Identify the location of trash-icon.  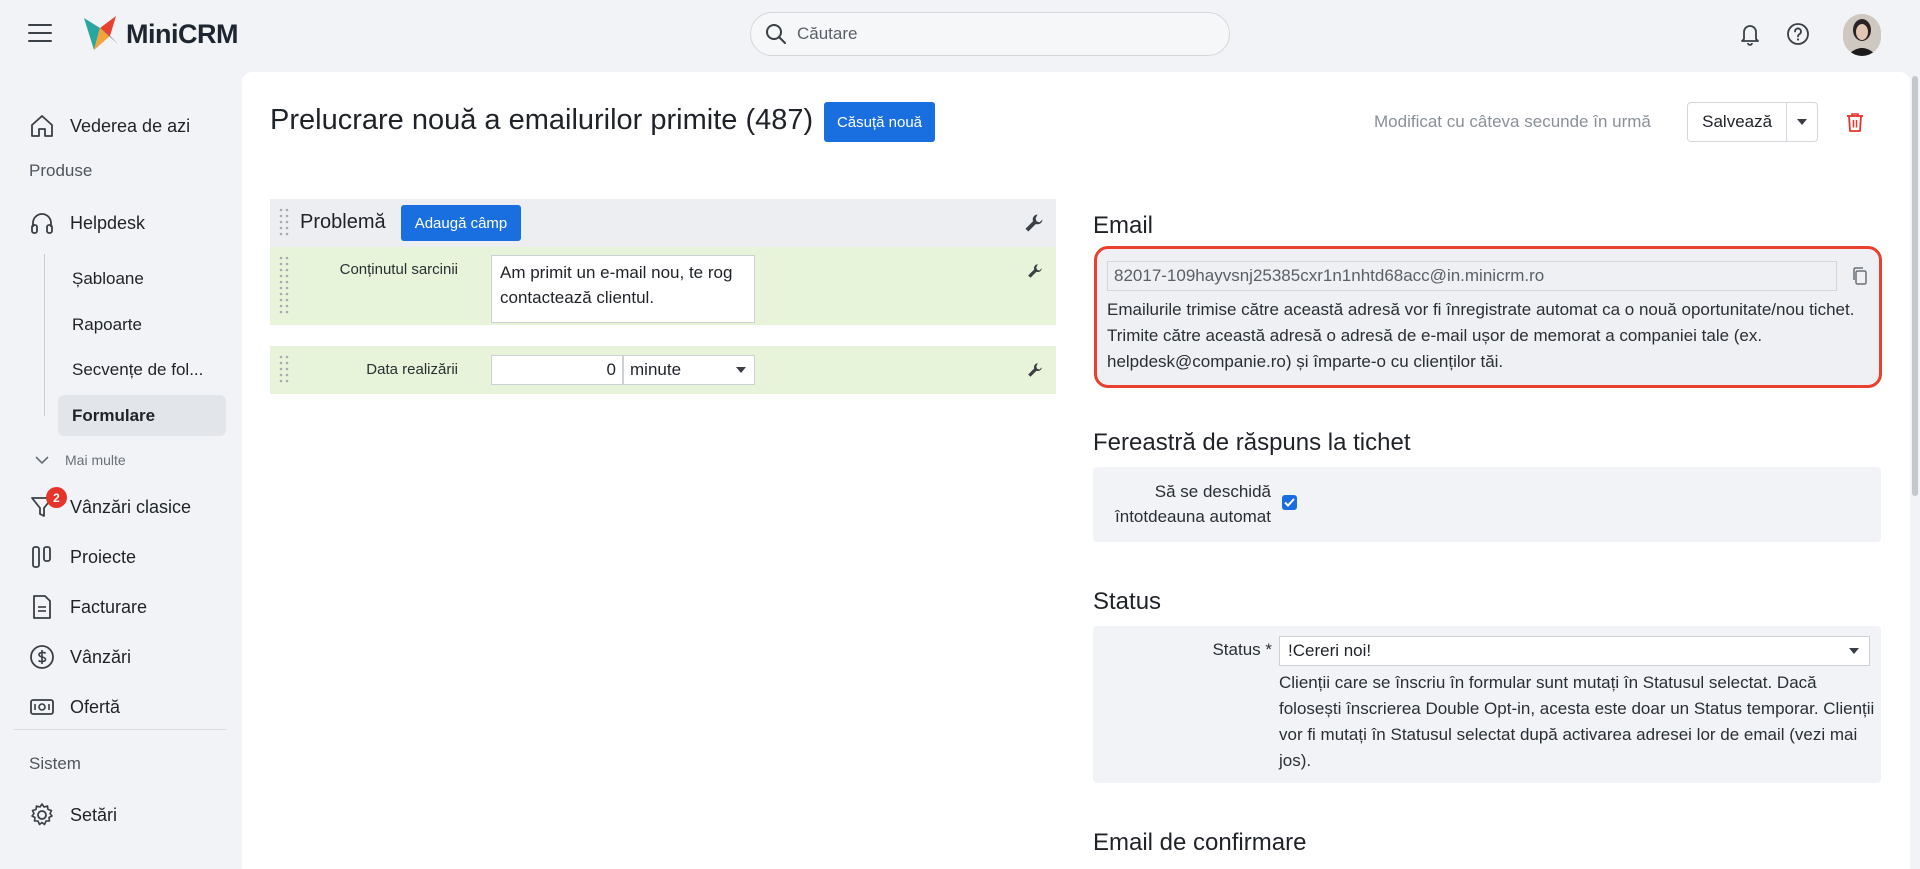
(1855, 122).